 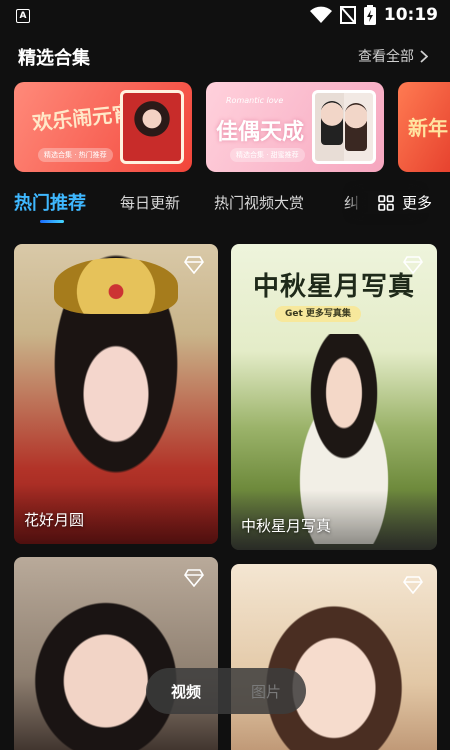 What do you see at coordinates (255, 100) in the screenshot?
I see `banner-subtitle: Romantic love` at bounding box center [255, 100].